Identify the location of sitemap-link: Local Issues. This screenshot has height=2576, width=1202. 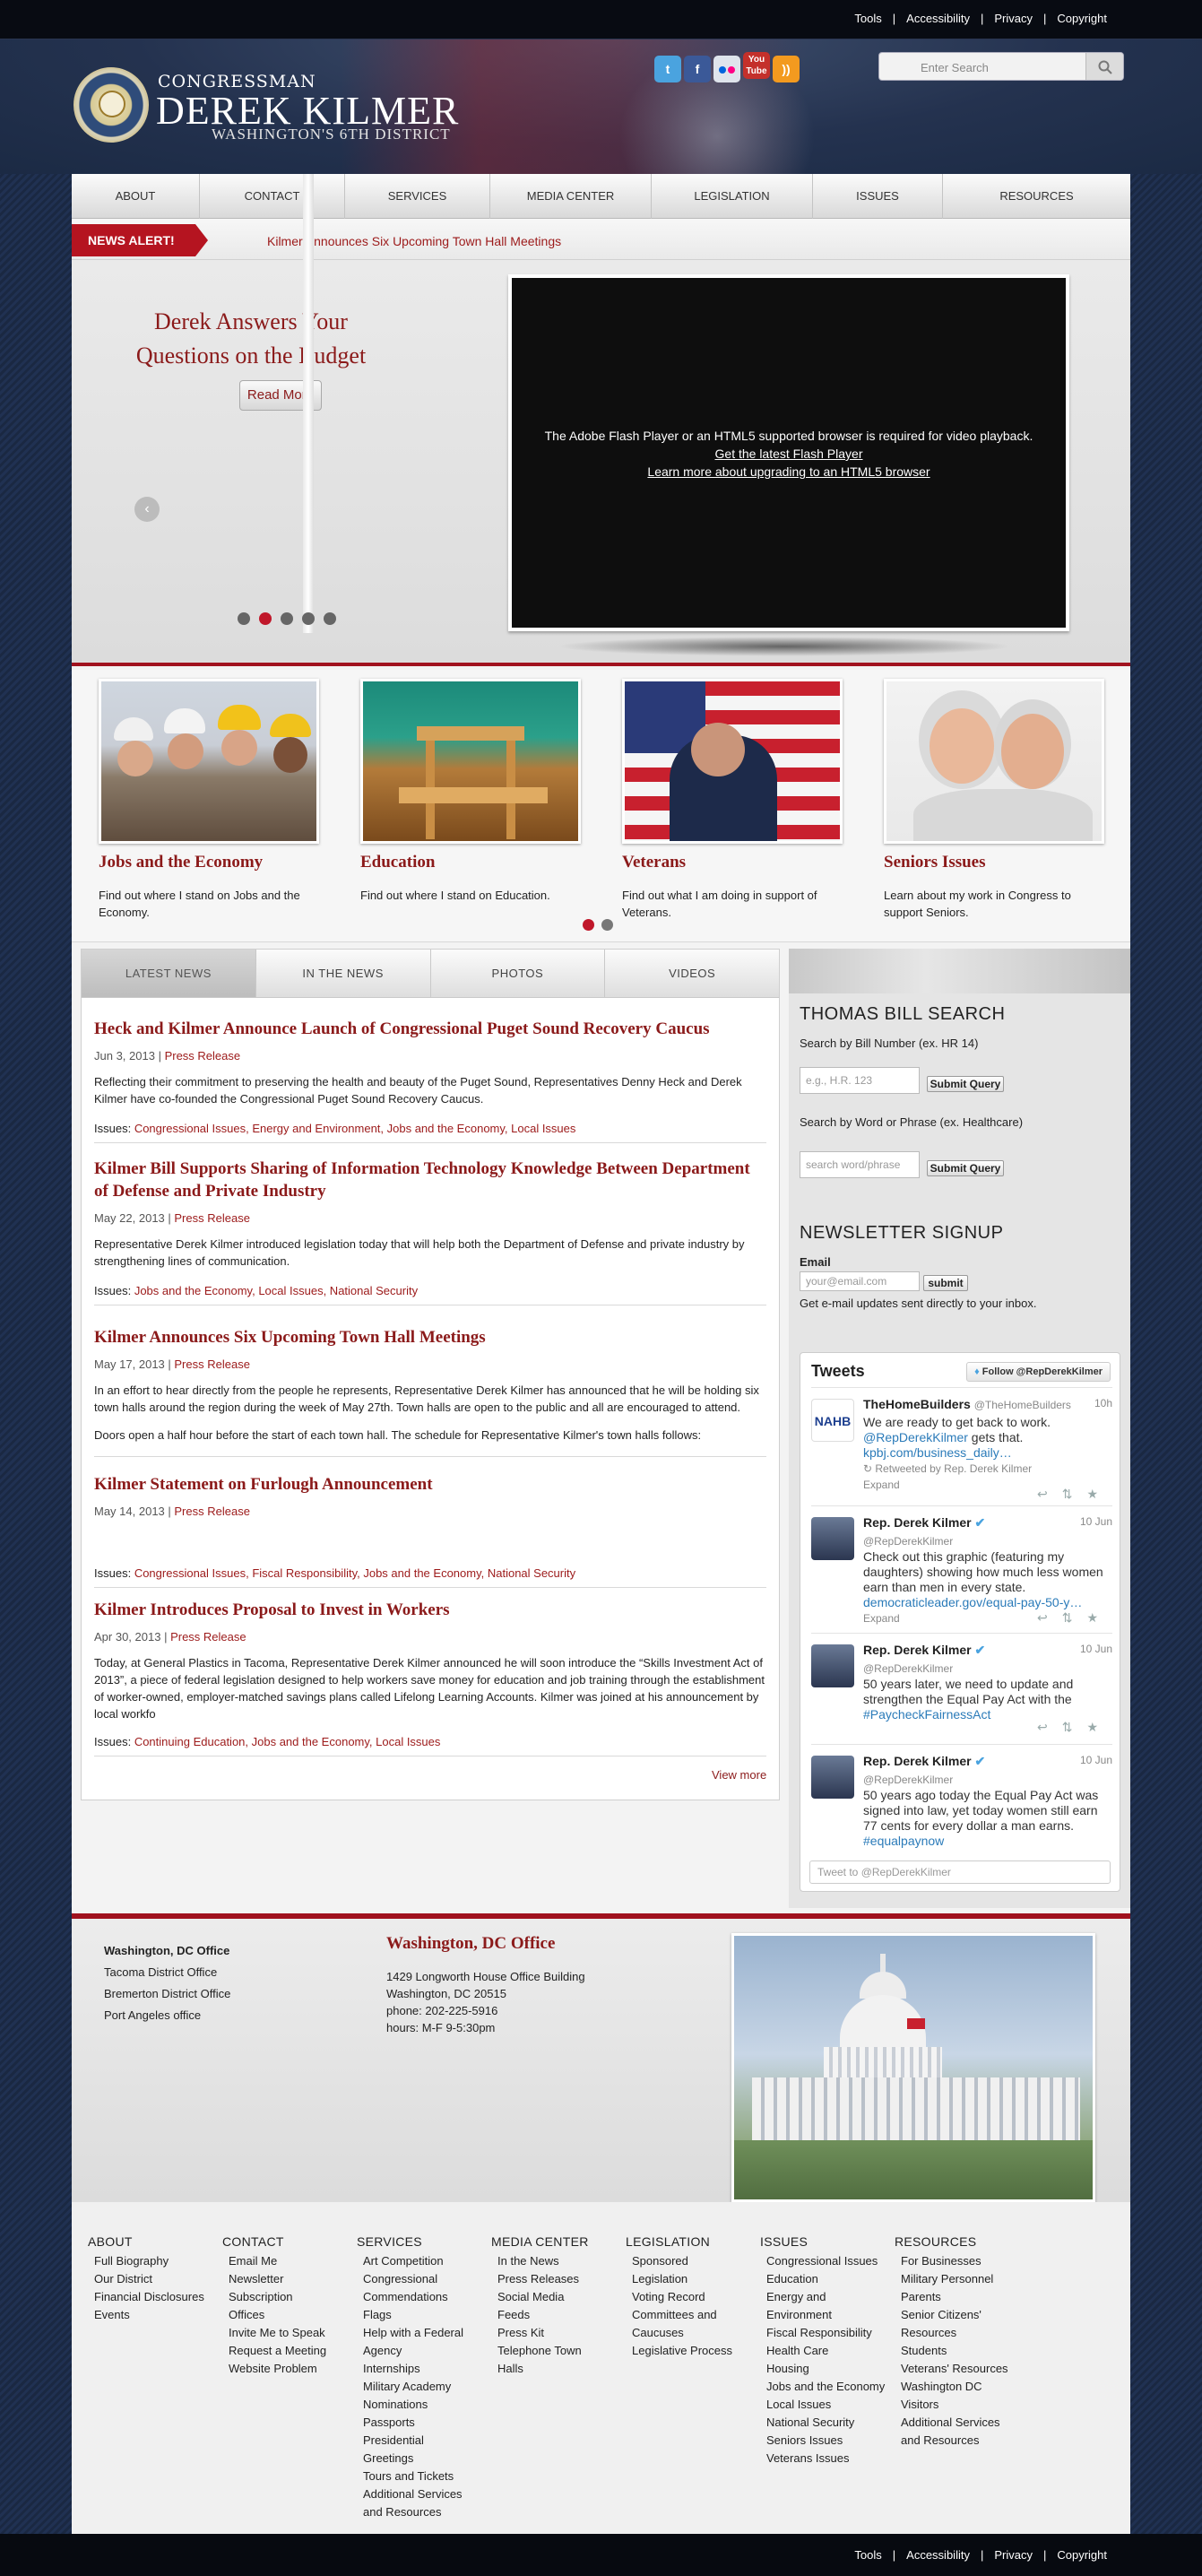
(827, 2405).